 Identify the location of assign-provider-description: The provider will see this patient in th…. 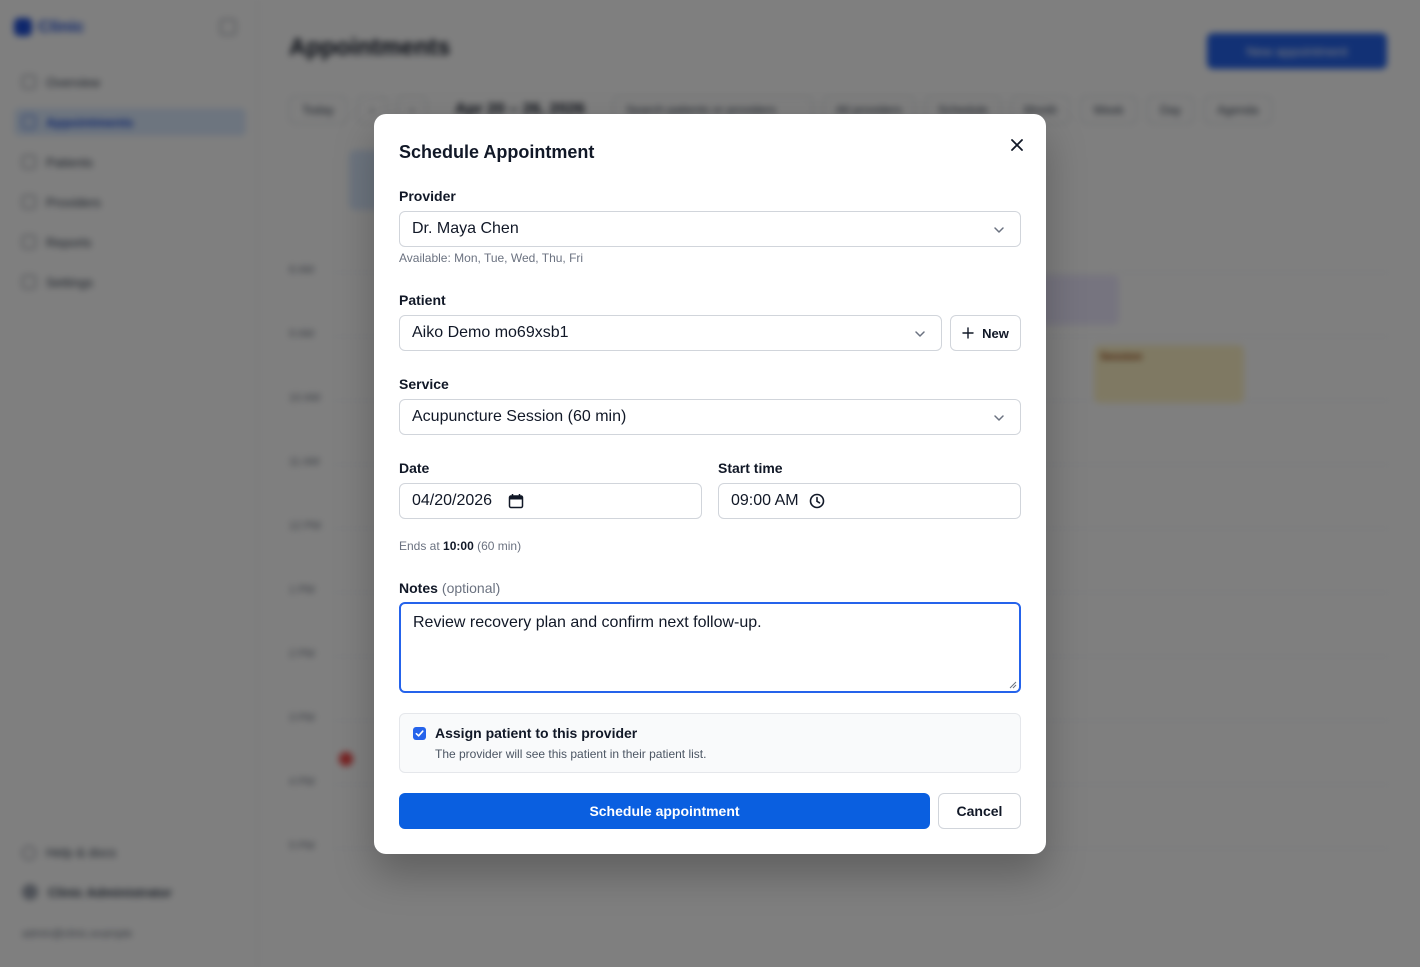
(571, 754).